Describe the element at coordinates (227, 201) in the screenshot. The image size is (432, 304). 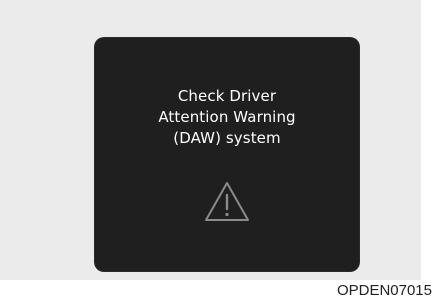
I see `warning-triangle-icon` at that location.